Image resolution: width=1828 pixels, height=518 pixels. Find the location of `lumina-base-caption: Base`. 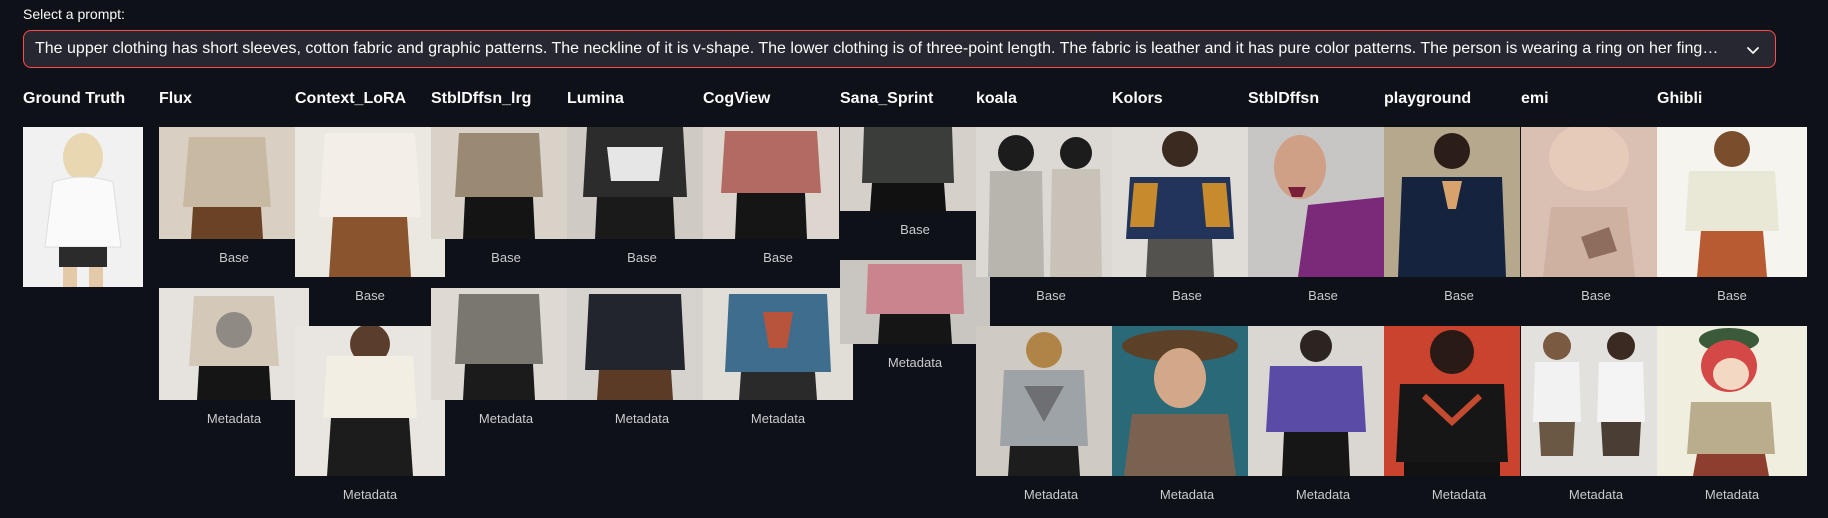

lumina-base-caption: Base is located at coordinates (642, 257).